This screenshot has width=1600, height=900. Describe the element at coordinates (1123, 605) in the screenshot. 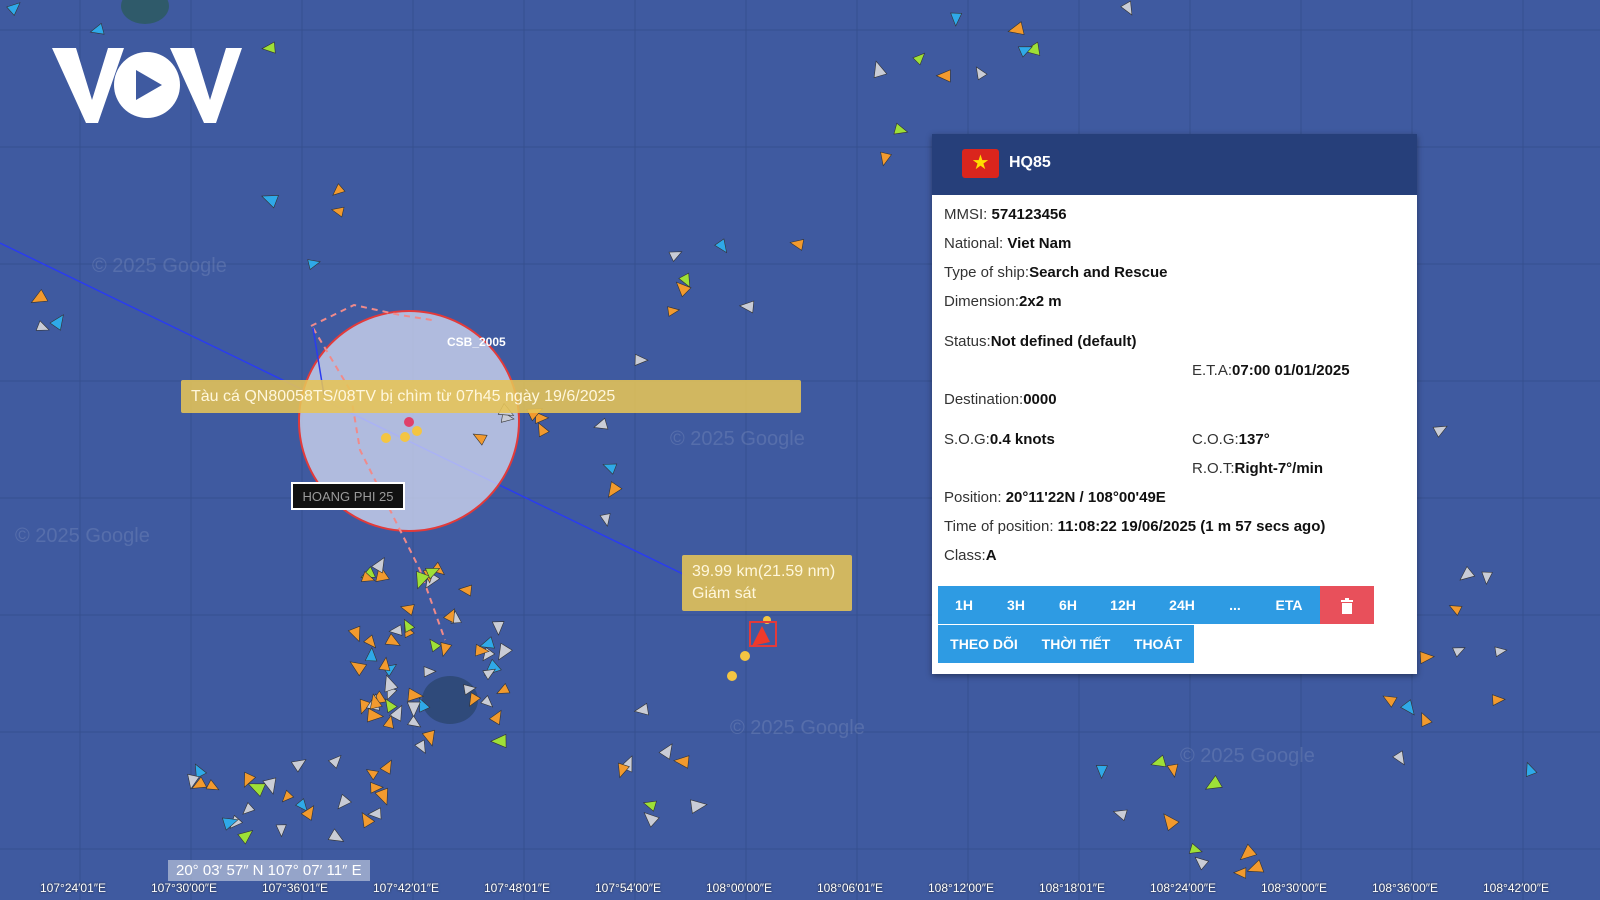

I see `track-12h-button: 12H` at that location.